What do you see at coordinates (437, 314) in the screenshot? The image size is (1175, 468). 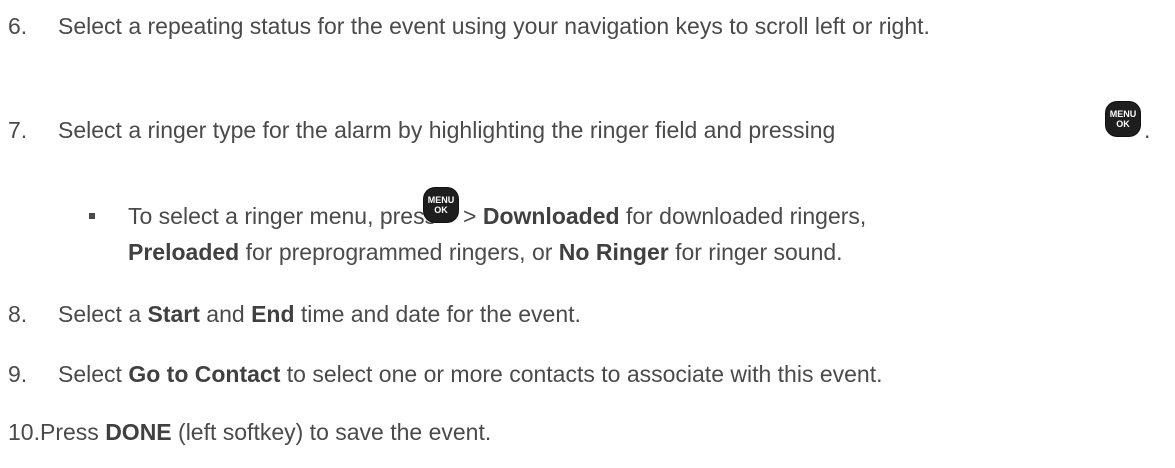 I see `step-text-part: time and date for the event.` at bounding box center [437, 314].